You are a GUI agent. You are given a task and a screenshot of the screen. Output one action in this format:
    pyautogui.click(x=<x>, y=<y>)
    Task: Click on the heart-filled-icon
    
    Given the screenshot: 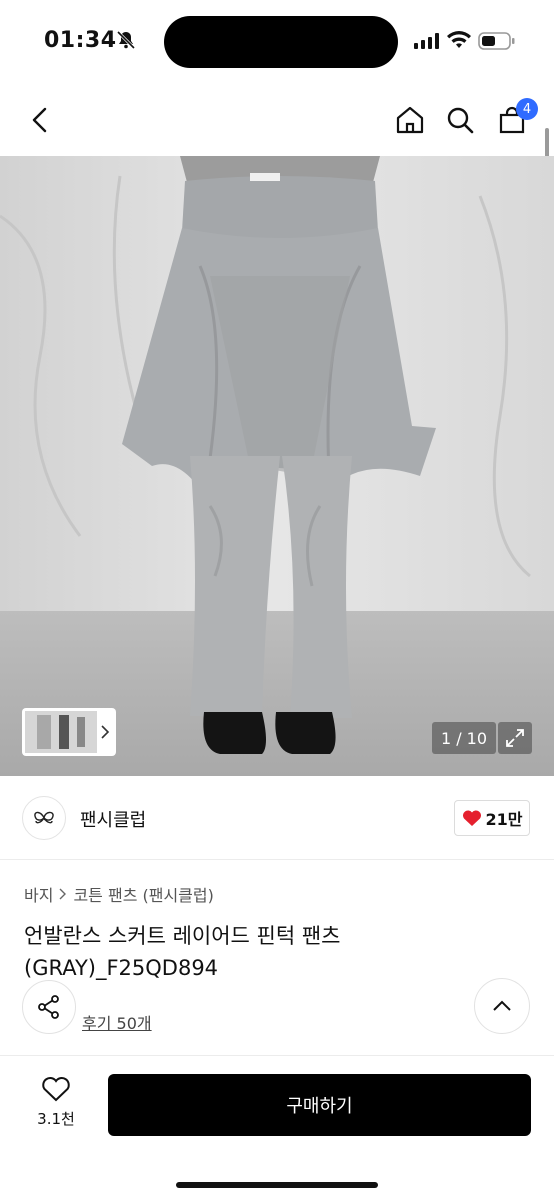 What is the action you would take?
    pyautogui.click(x=471, y=818)
    